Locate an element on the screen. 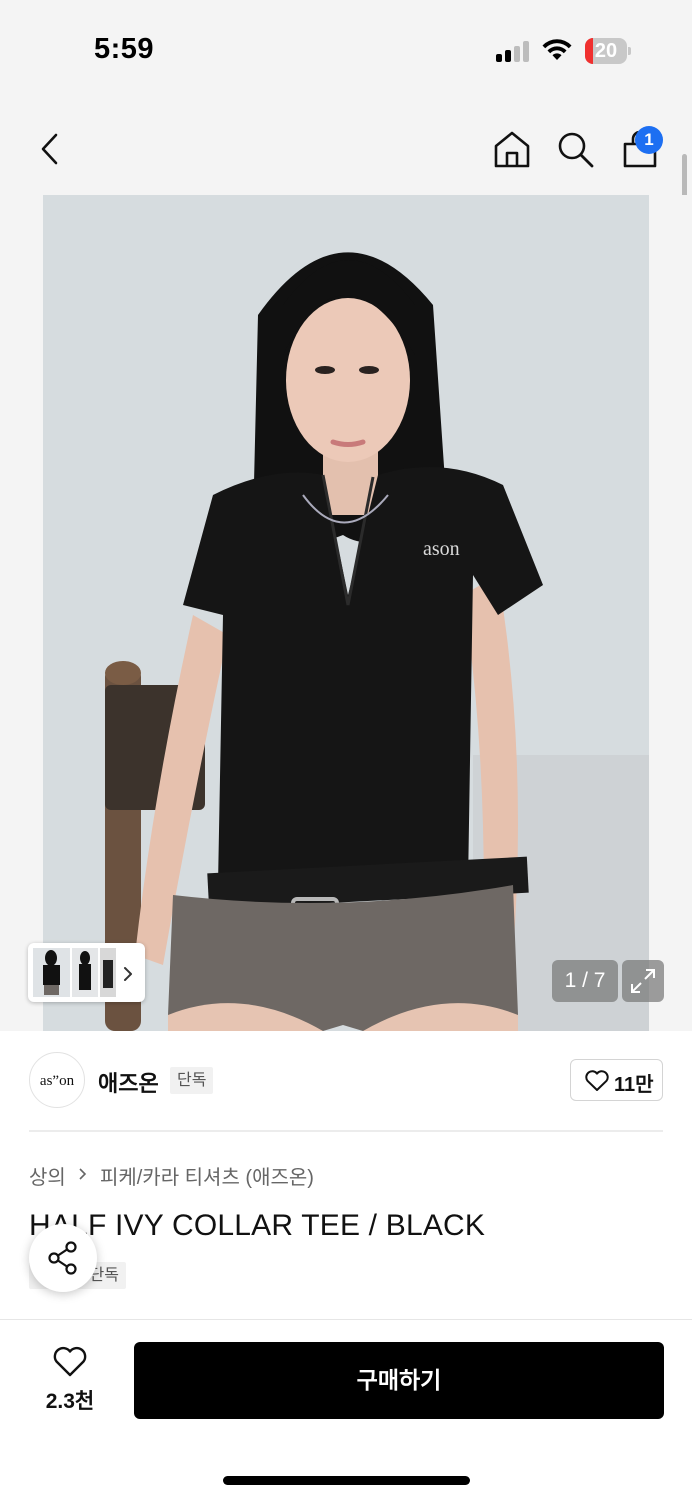 Image resolution: width=692 pixels, height=1500 pixels. battery-icon: 20 is located at coordinates (608, 51).